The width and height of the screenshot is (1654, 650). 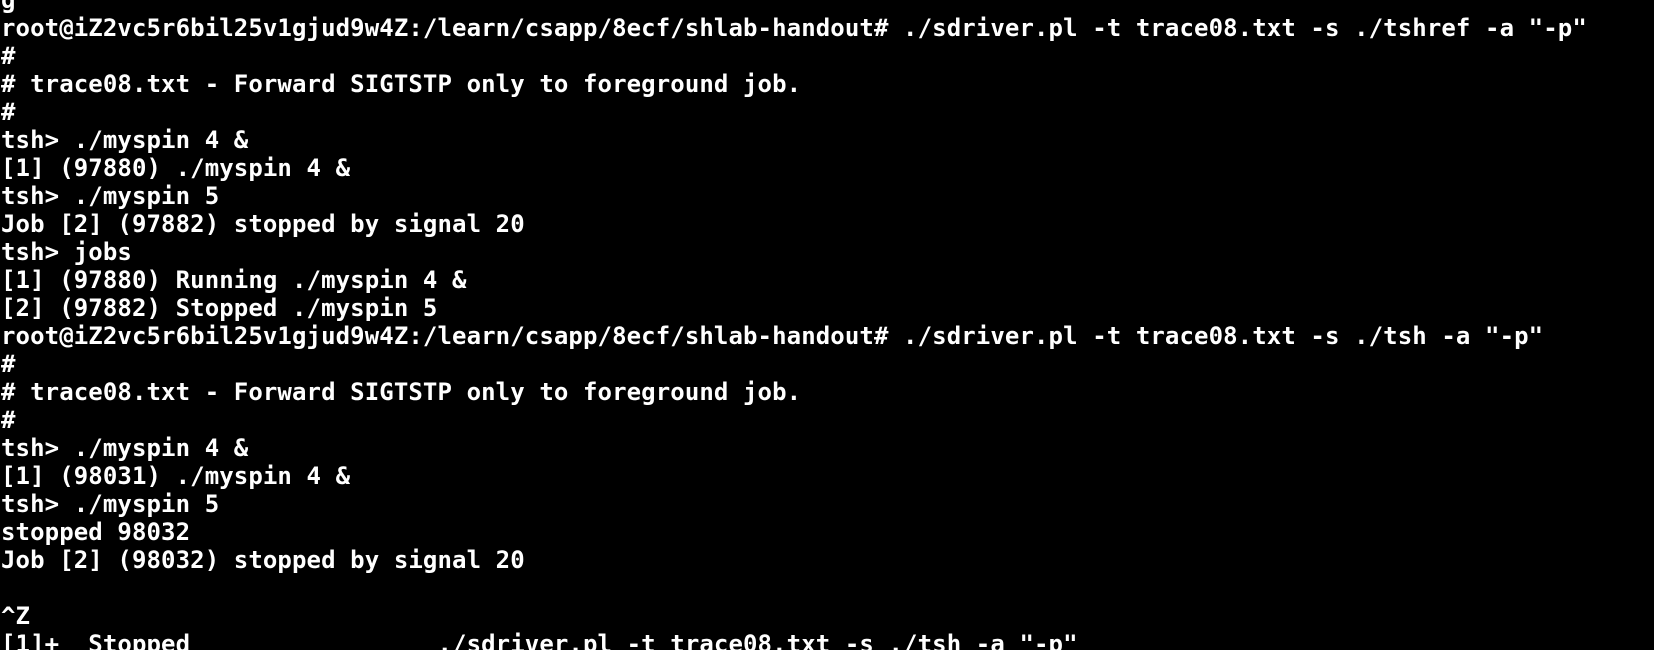 I want to click on terminal-line: [1] (98031) ./myspin 4 &, so click(x=176, y=476).